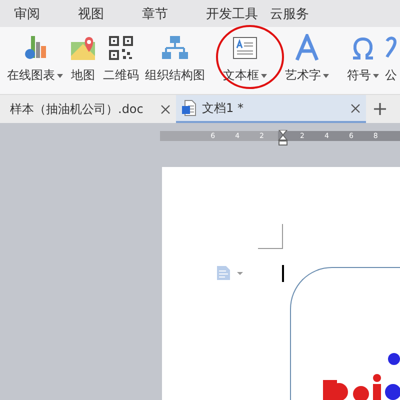  Describe the element at coordinates (175, 75) in the screenshot. I see `ribbon-label: 组织结构图` at that location.